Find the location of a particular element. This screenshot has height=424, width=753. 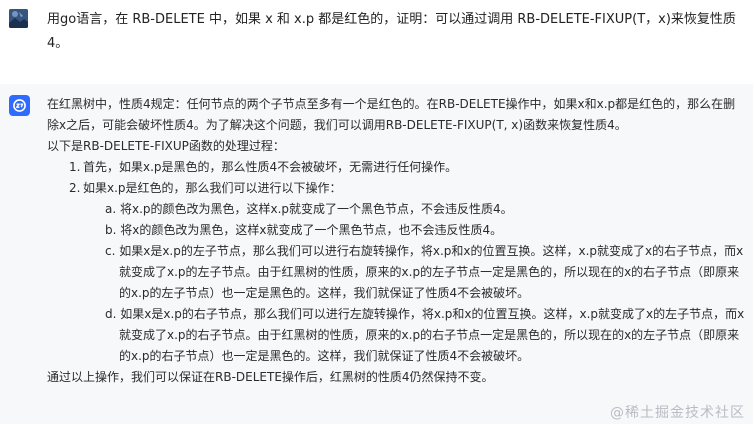

watermark: @稀土掘金技术社区 is located at coordinates (677, 412).